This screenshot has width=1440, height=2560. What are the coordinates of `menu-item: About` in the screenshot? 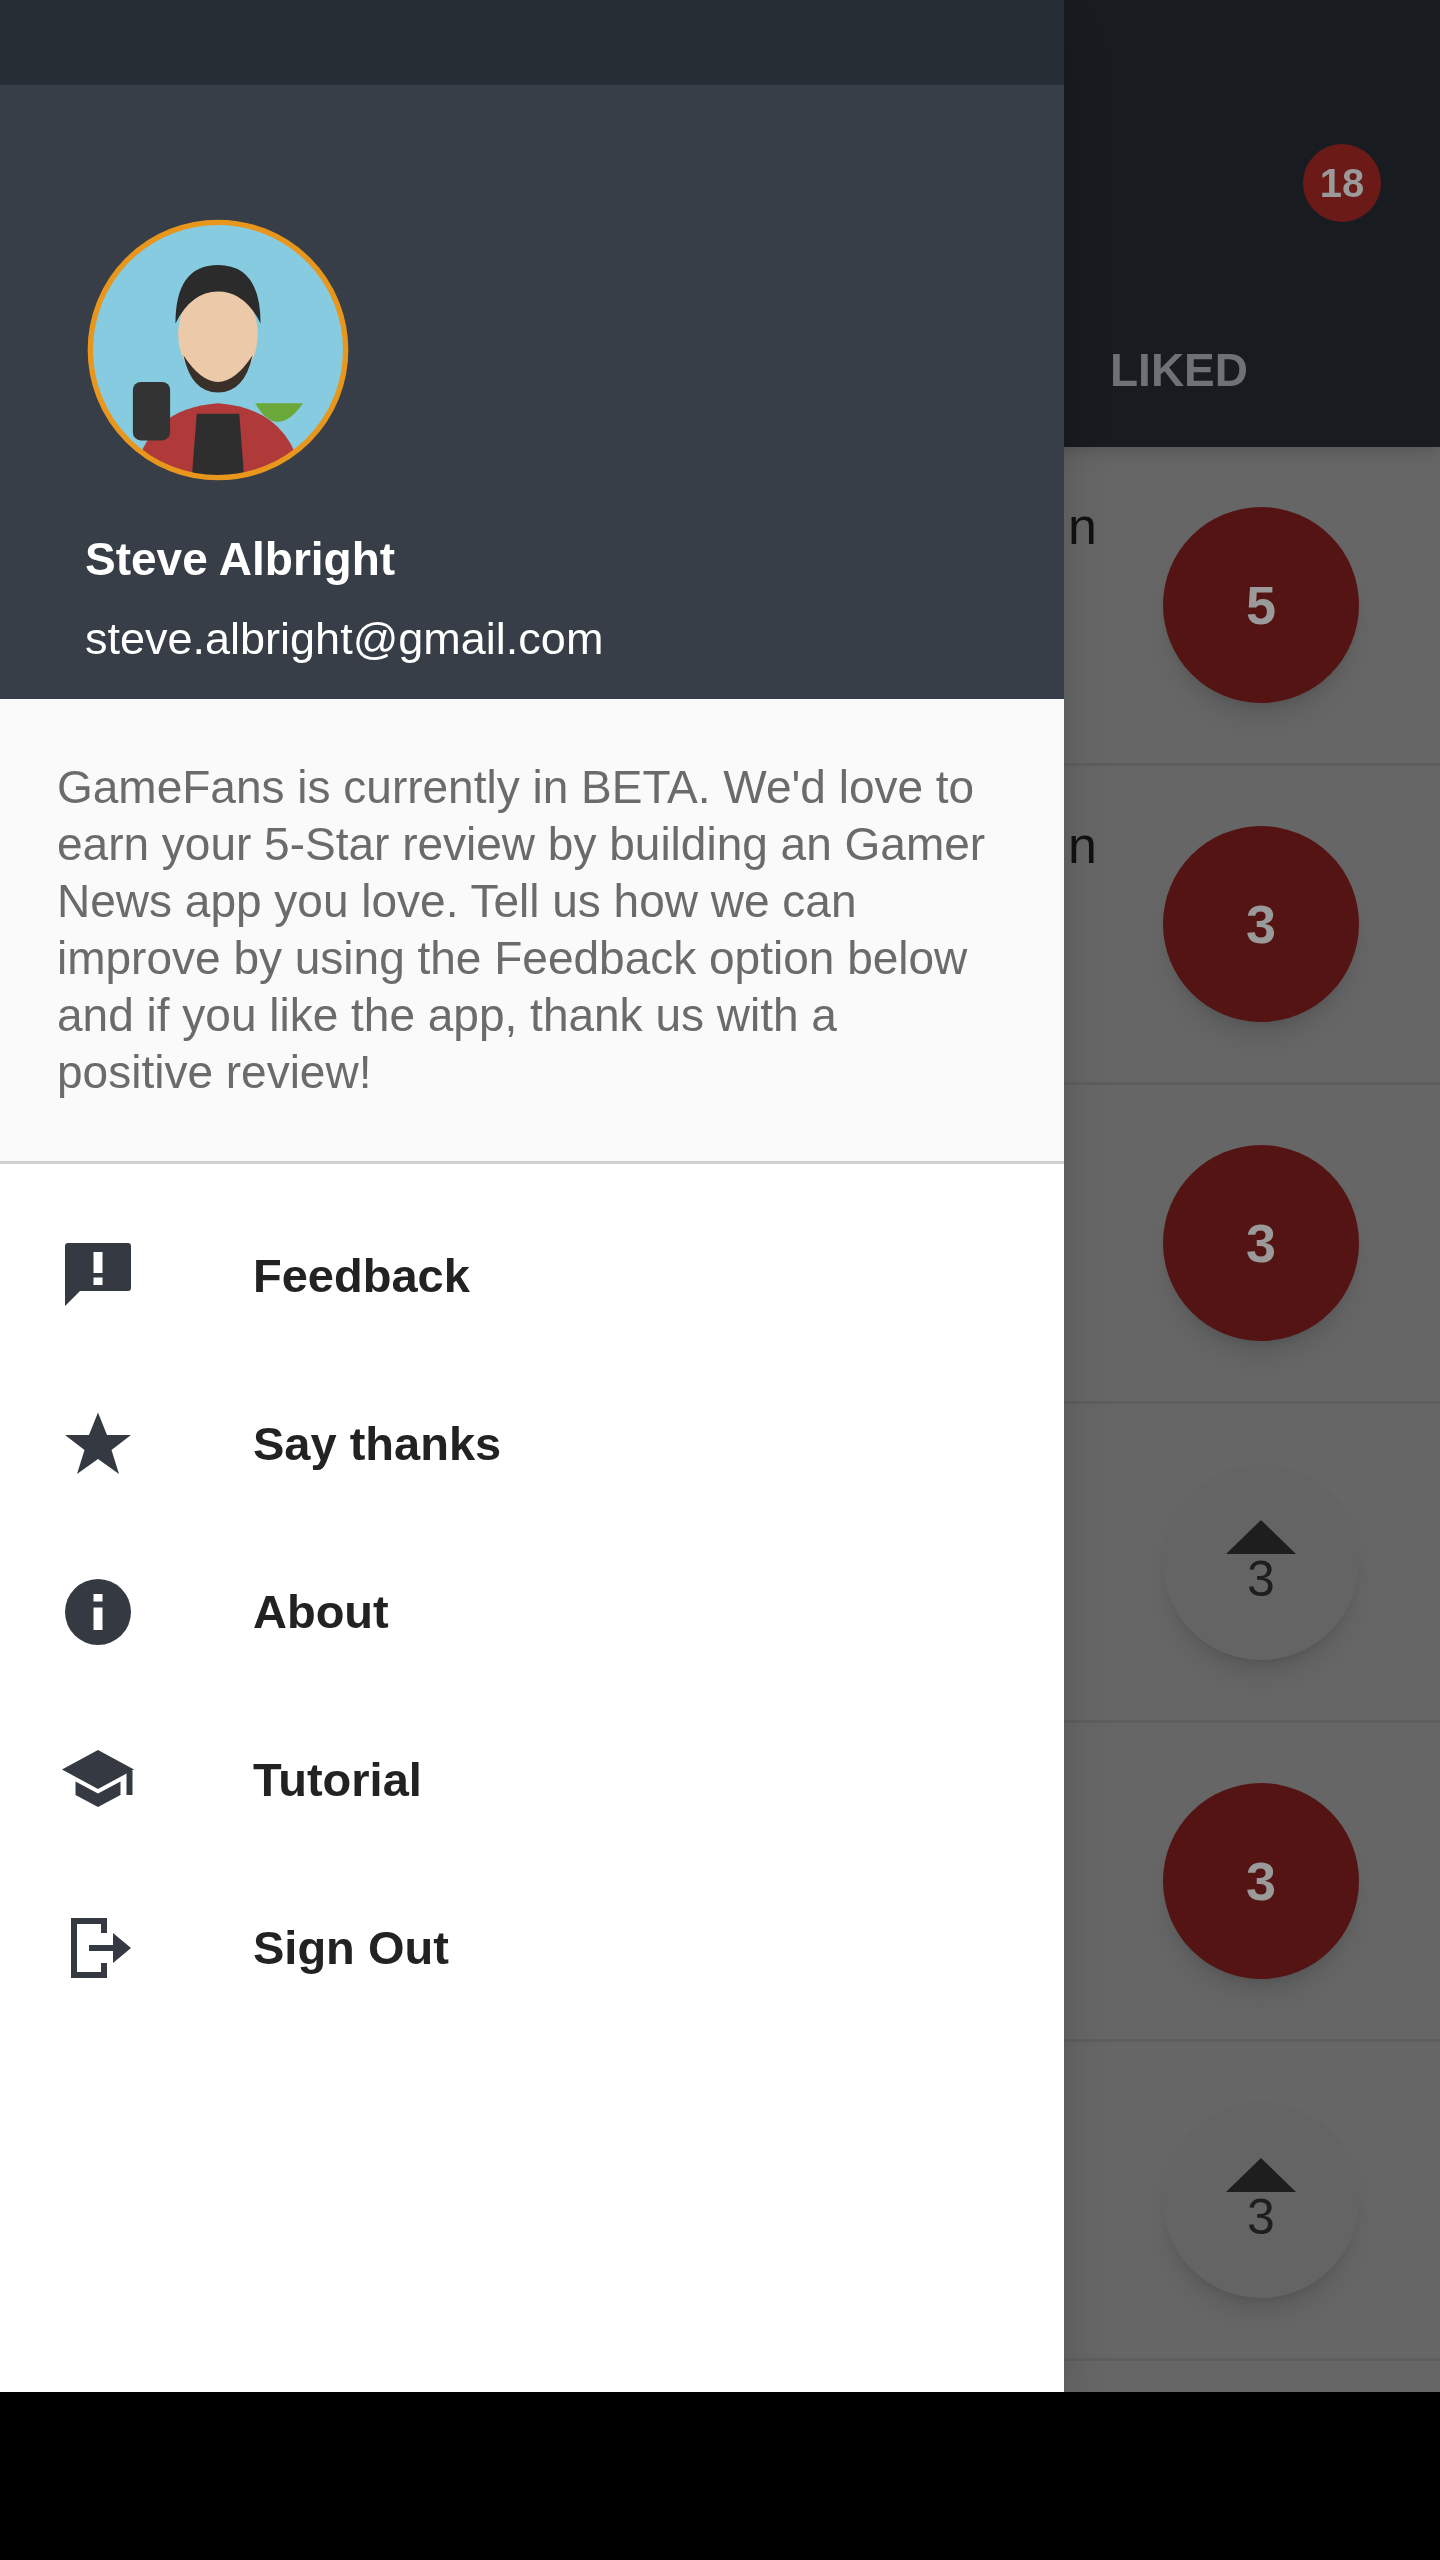 It's located at (532, 1612).